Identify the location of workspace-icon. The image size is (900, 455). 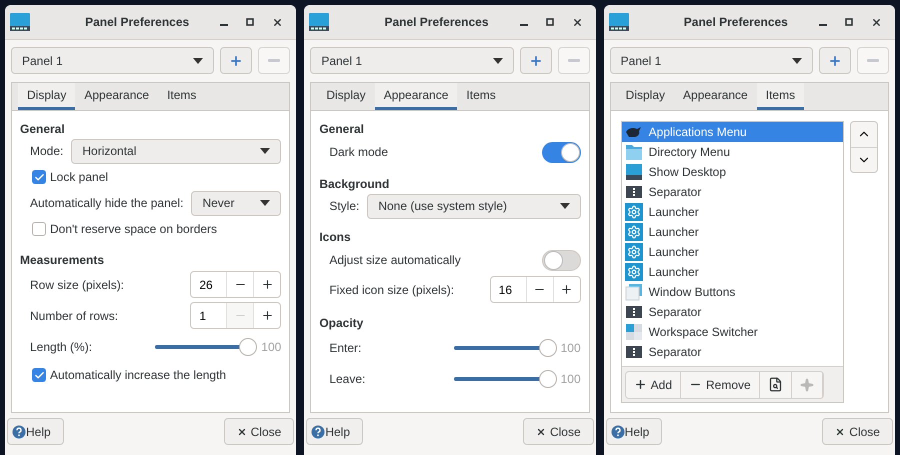
(633, 332).